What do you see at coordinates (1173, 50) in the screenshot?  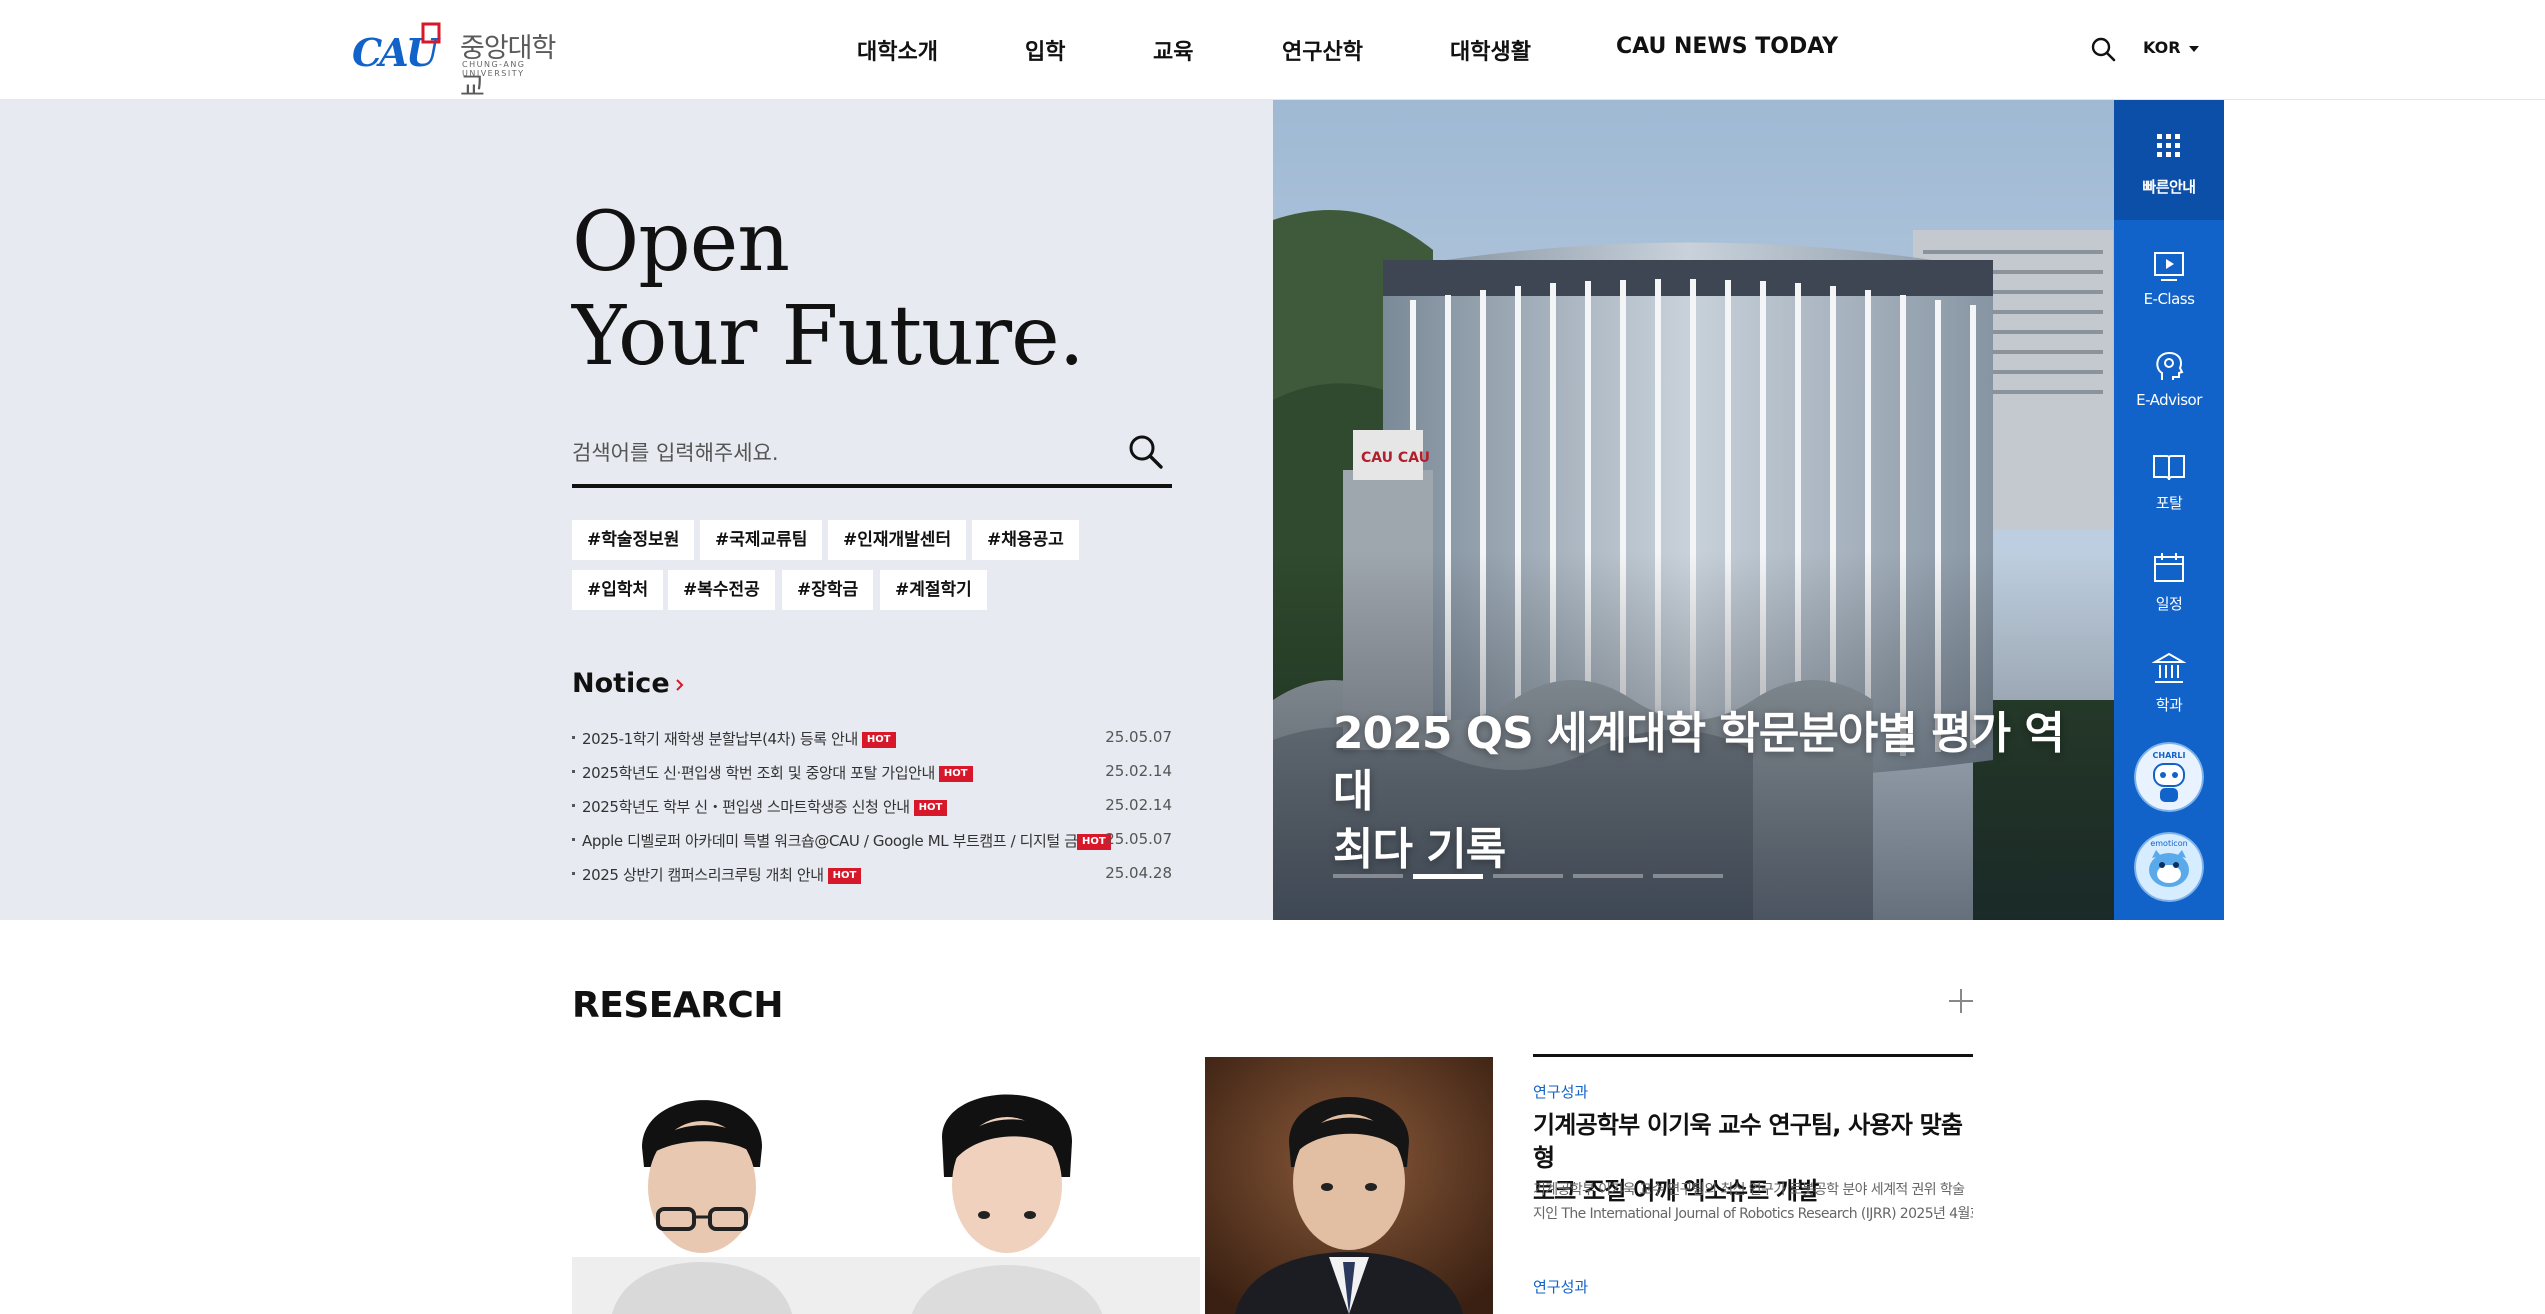 I see `nav-education: 교육` at bounding box center [1173, 50].